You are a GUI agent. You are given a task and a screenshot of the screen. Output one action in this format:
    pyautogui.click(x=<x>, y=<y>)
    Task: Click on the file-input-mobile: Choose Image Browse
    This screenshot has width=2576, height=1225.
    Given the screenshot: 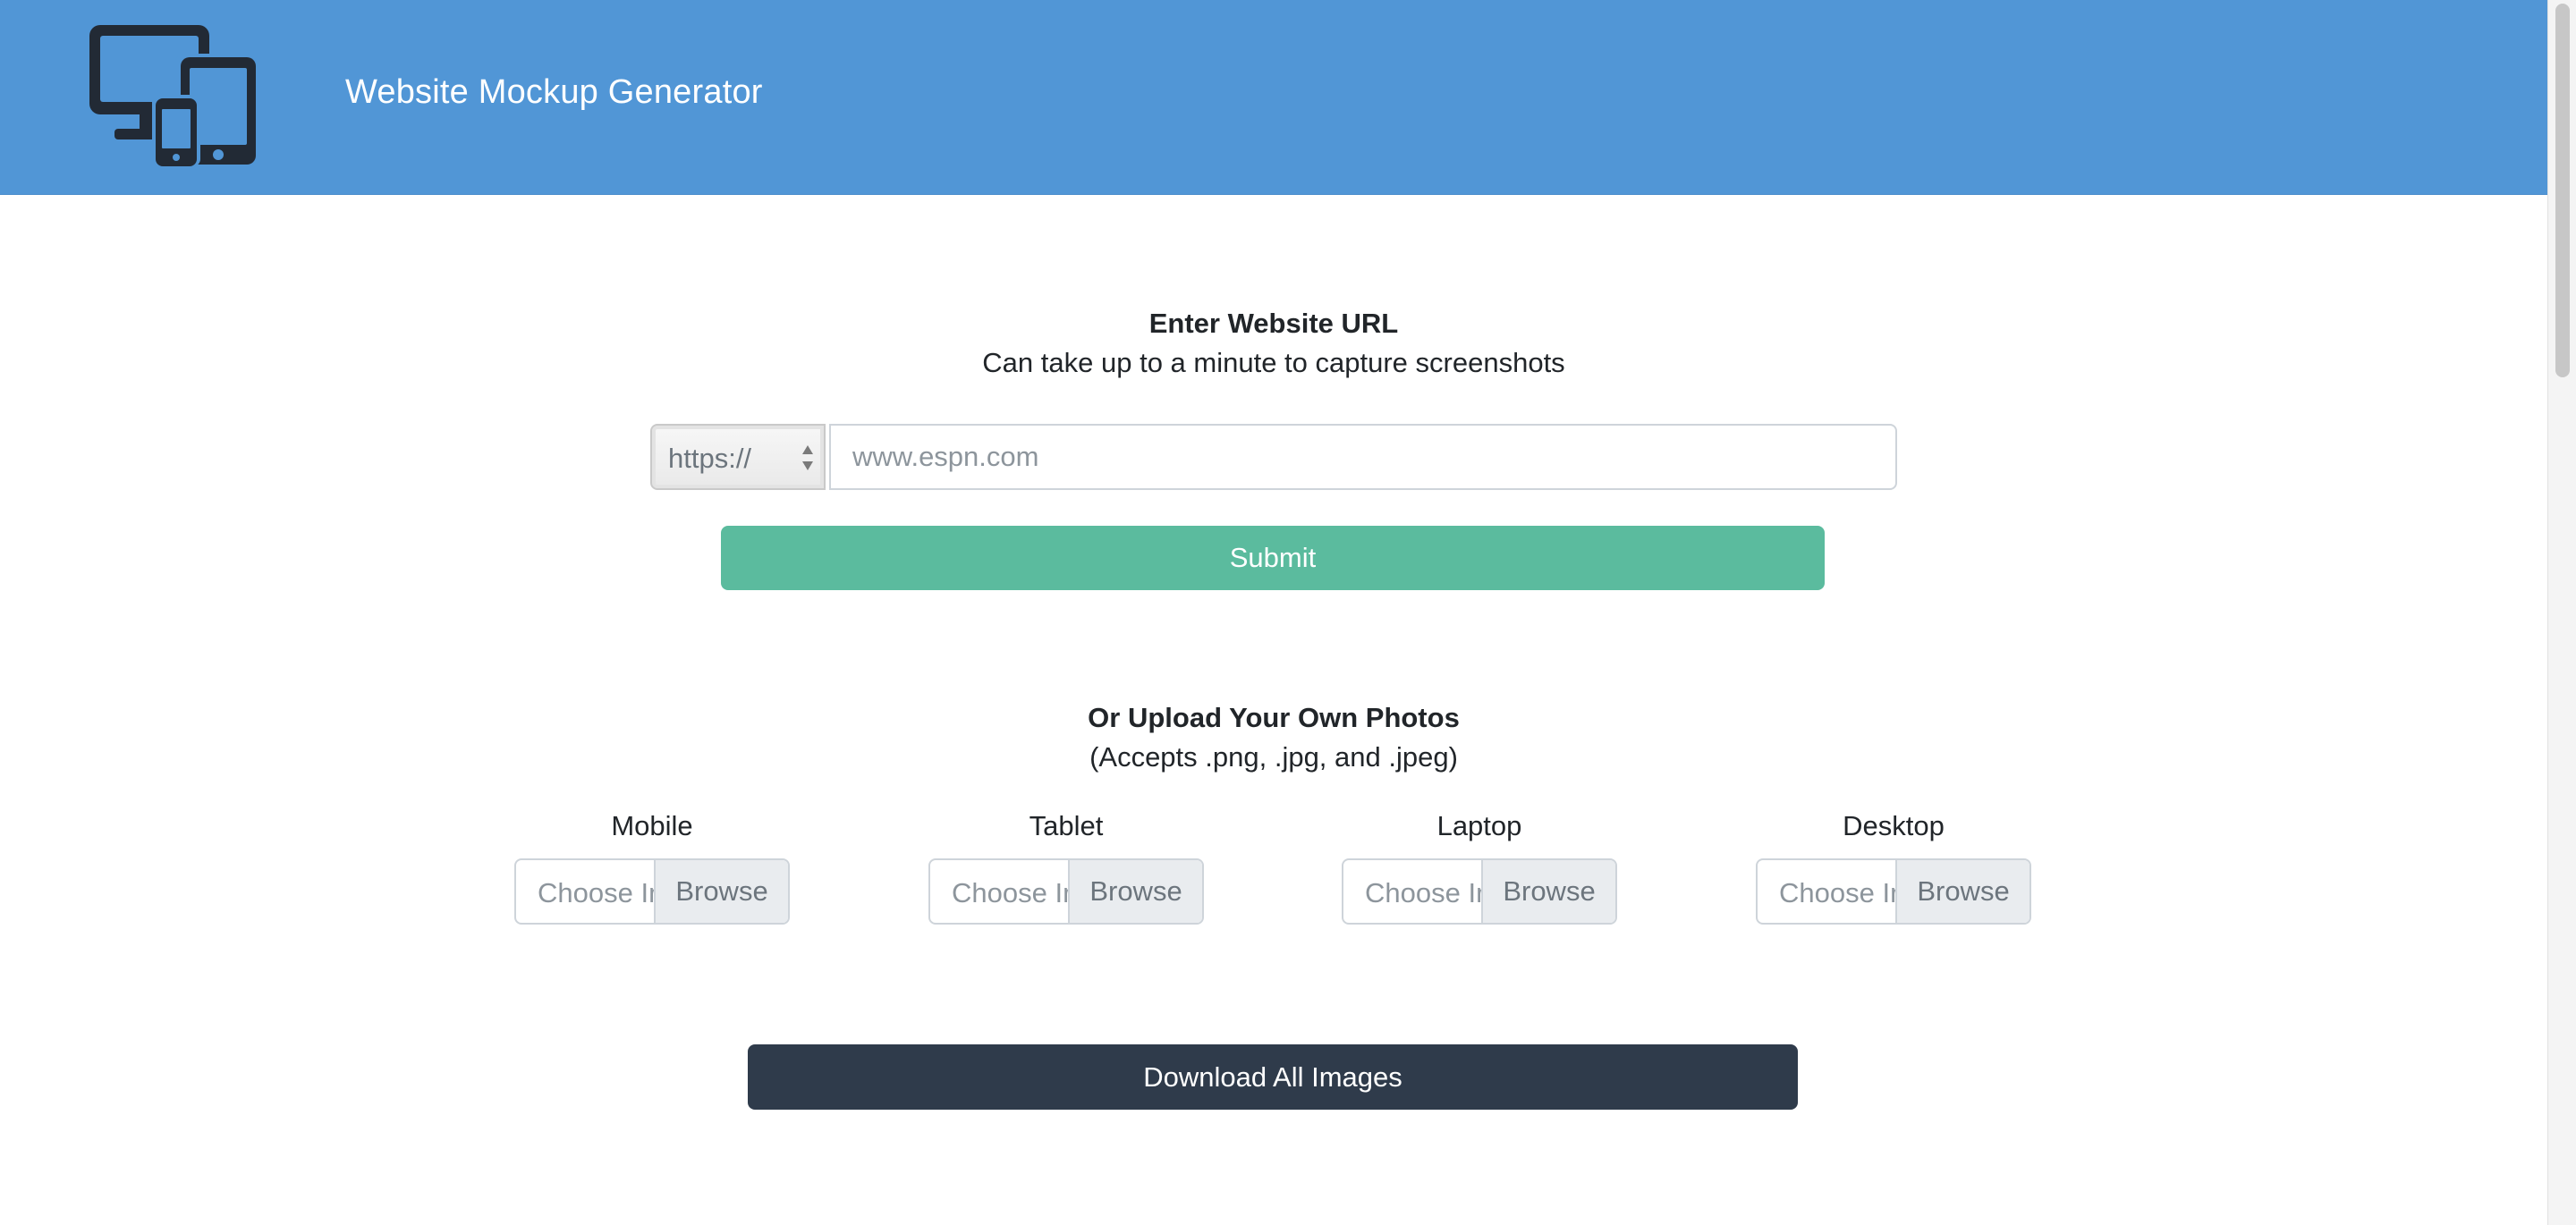 What is the action you would take?
    pyautogui.click(x=652, y=892)
    